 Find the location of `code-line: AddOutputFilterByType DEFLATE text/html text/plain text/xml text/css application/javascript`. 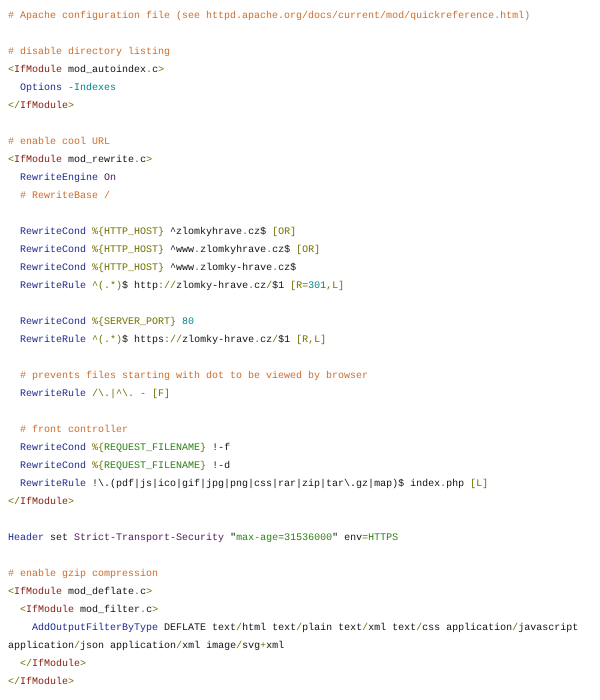

code-line: AddOutputFilterByType DEFLATE text/html text/plain text/xml text/css application/javascript is located at coordinates (304, 629).